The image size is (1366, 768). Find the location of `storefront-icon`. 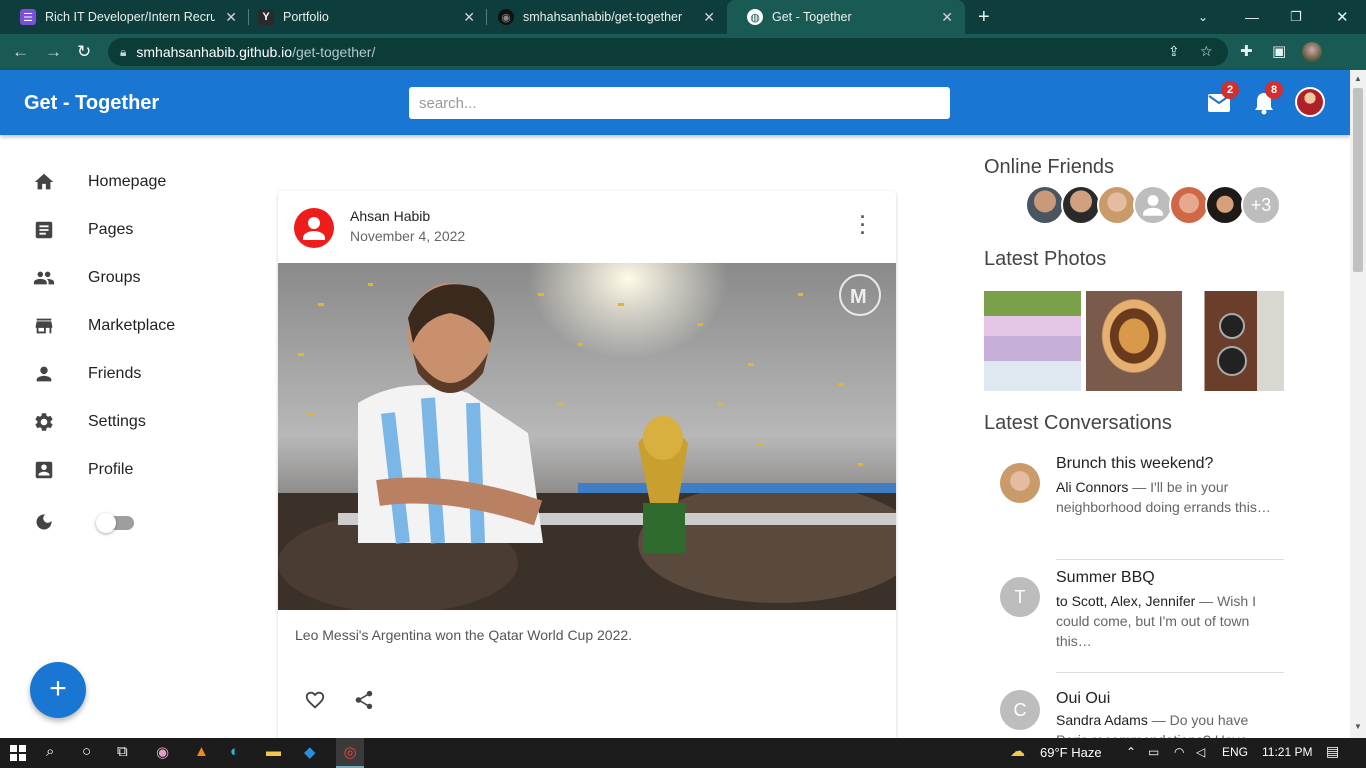

storefront-icon is located at coordinates (44, 326).